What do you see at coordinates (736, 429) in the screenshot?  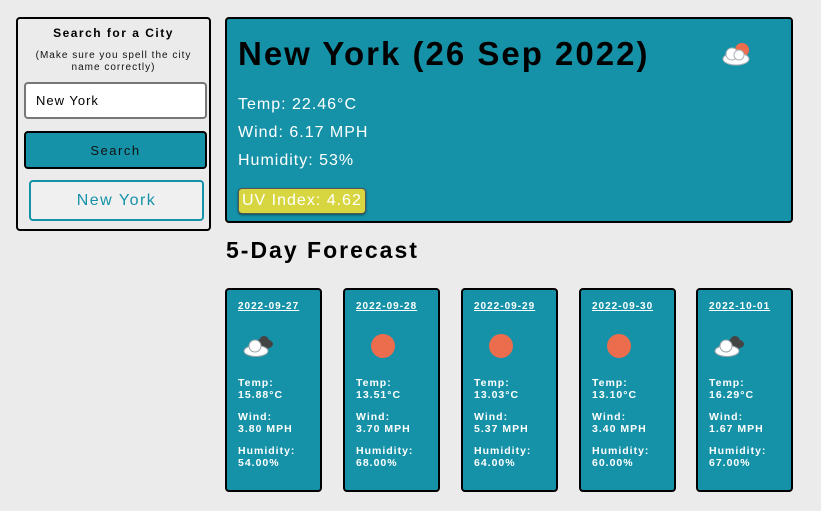 I see `forecast-wind: 1.67 MPH` at bounding box center [736, 429].